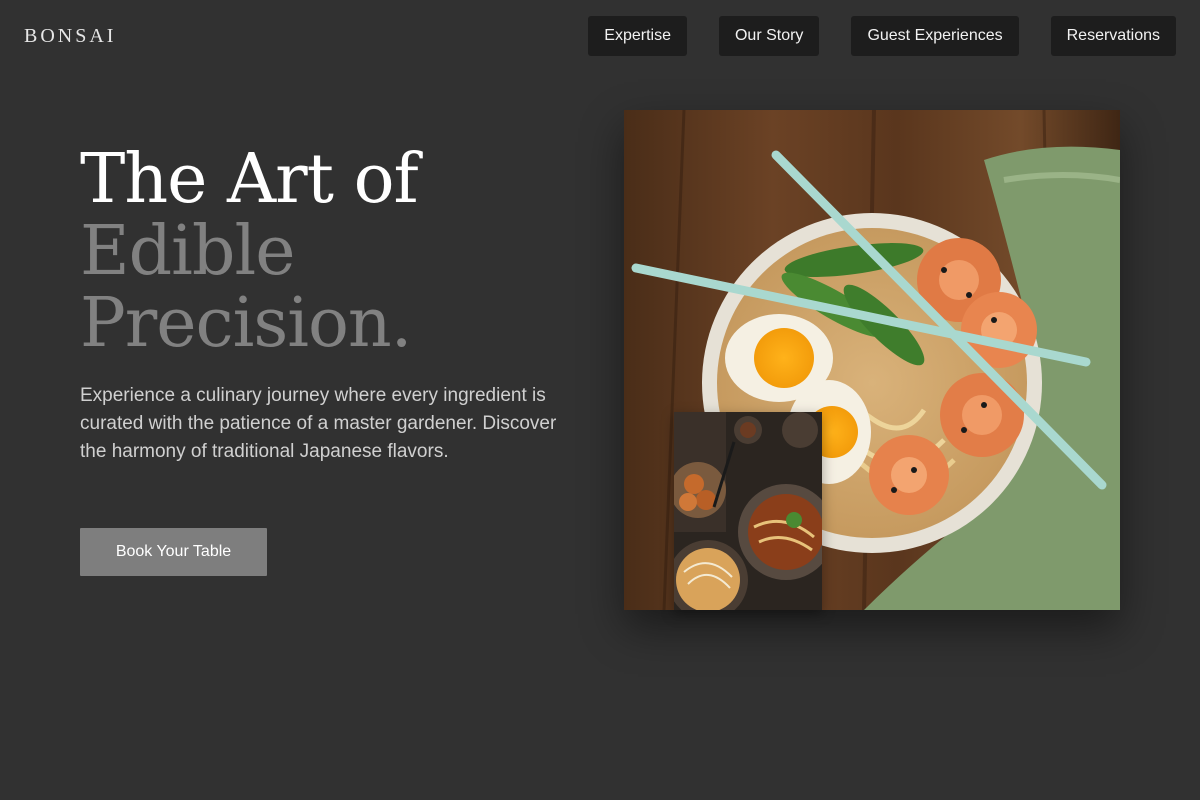  I want to click on headline-line-1: The Art of, so click(249, 179).